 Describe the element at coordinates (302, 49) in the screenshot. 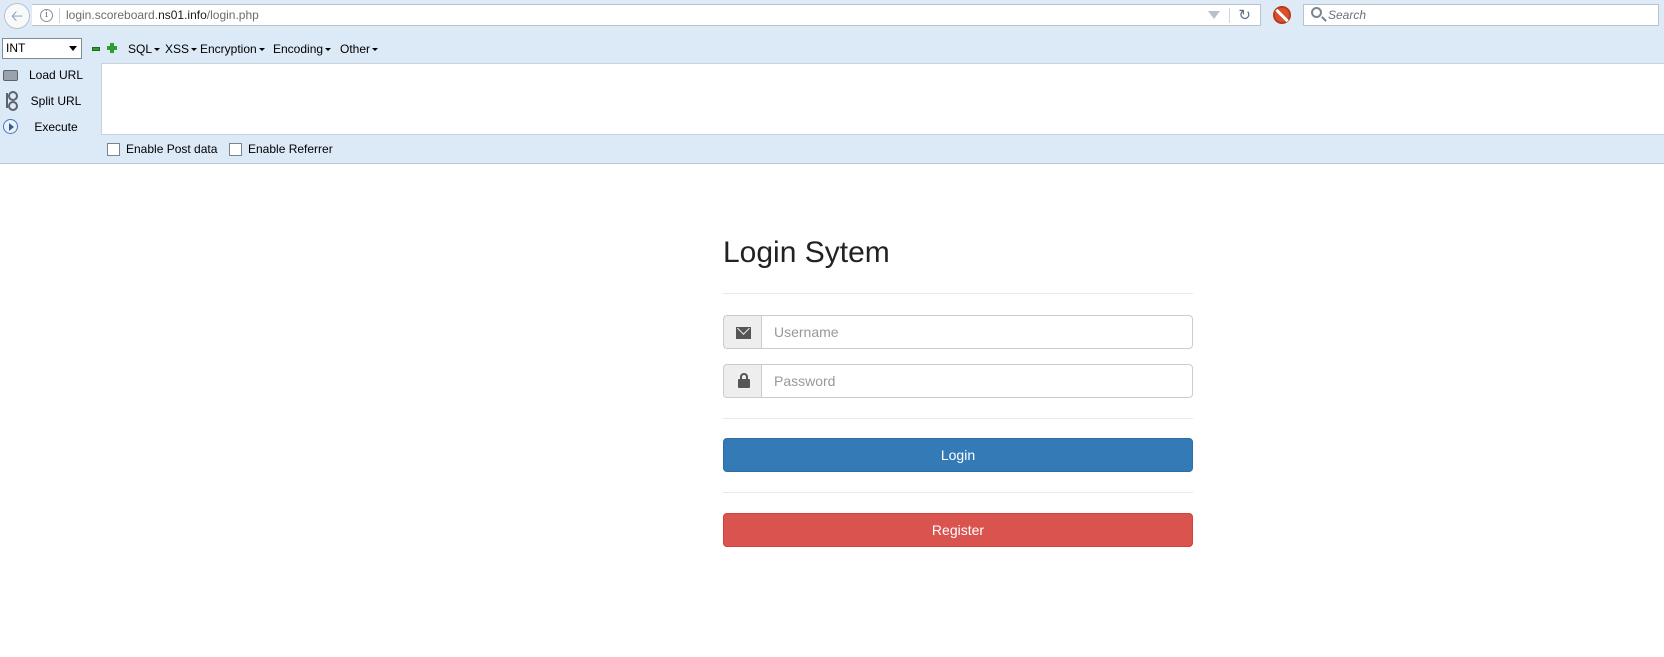

I see `menu-encoding: Encoding` at that location.